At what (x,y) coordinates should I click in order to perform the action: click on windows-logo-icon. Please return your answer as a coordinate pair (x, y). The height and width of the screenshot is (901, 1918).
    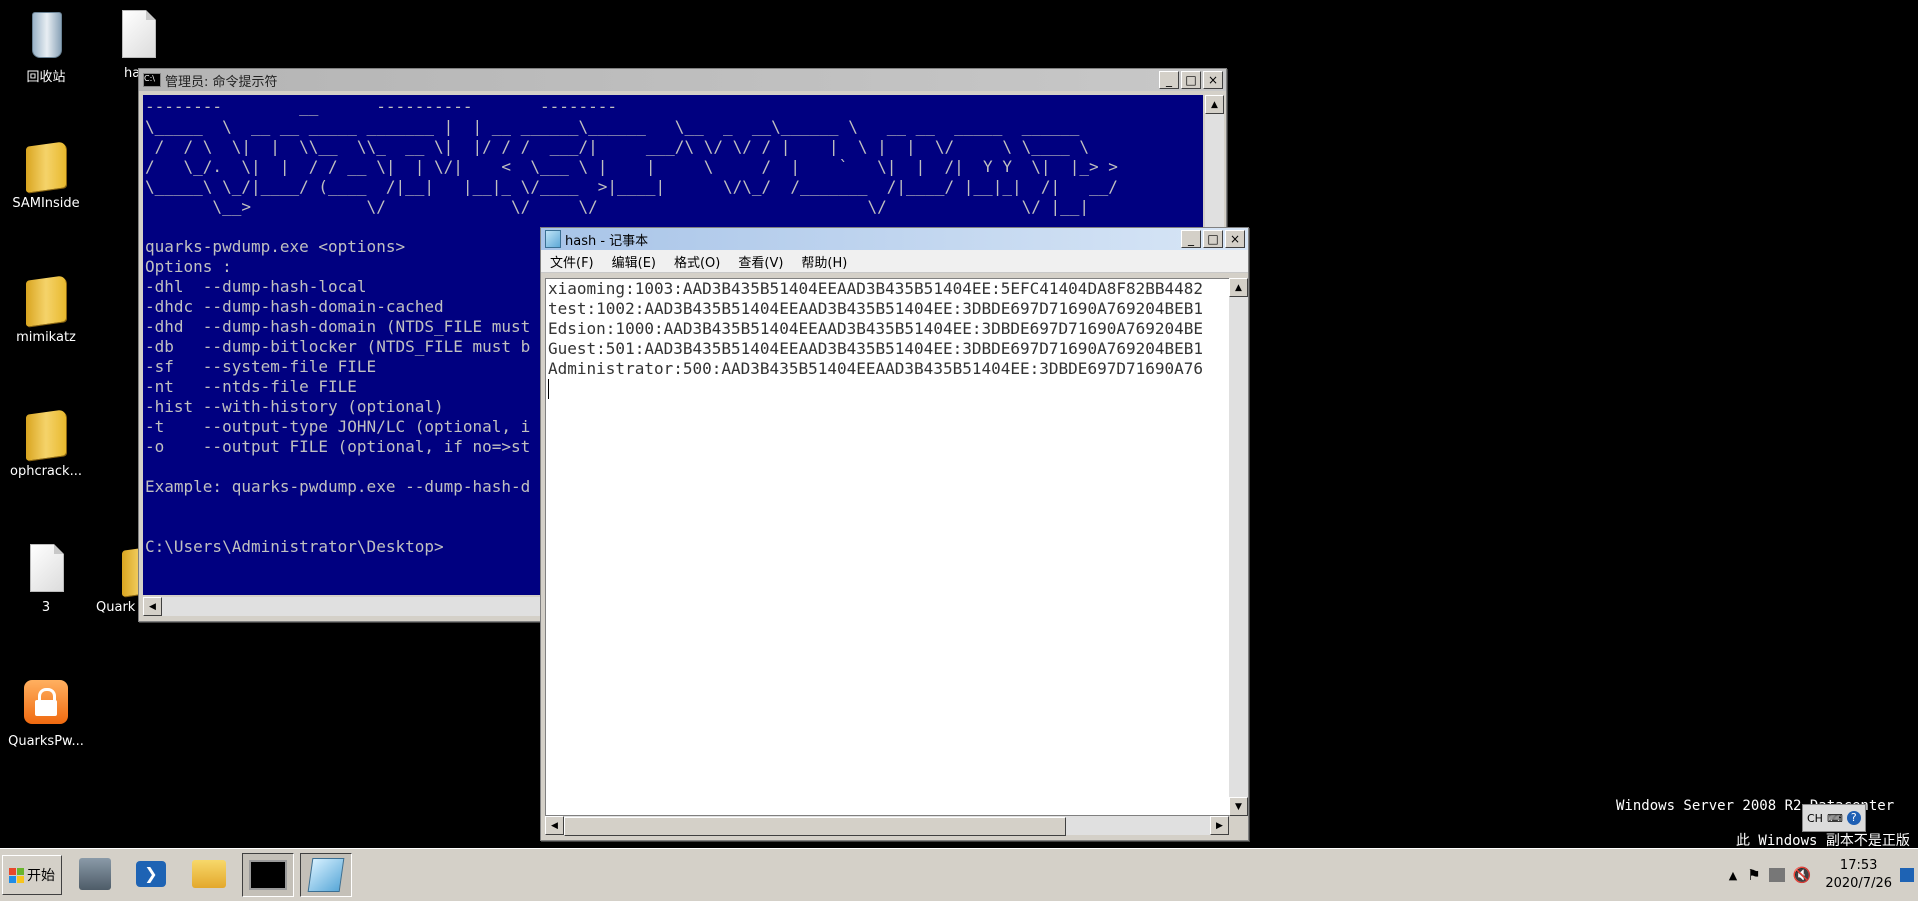
    Looking at the image, I should click on (16, 875).